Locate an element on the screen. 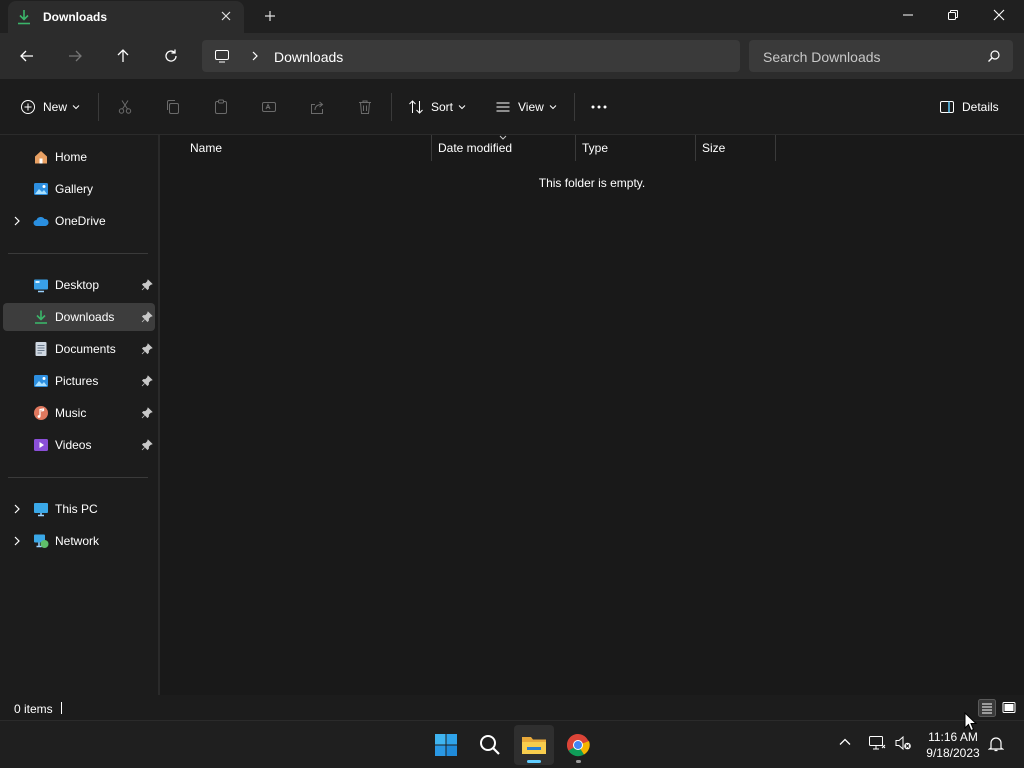 Image resolution: width=1024 pixels, height=768 pixels. taskbar-search-button is located at coordinates (490, 745).